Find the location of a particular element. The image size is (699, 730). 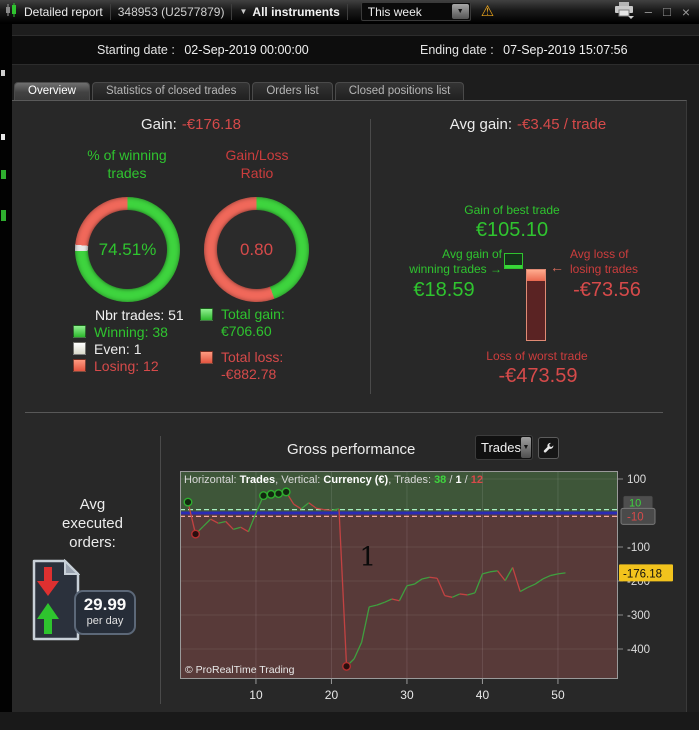

svg-text: -100 is located at coordinates (638, 548).